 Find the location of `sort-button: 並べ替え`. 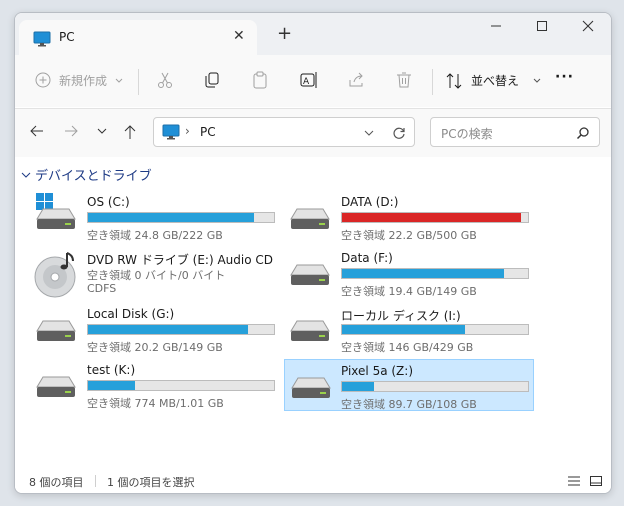

sort-button: 並べ替え is located at coordinates (493, 81).